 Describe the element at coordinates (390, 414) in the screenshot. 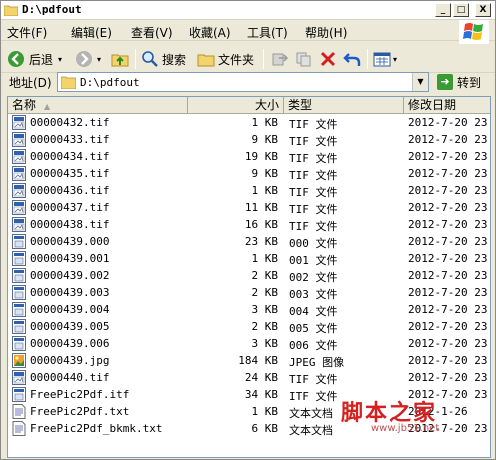

I see `watermark: 脚本之家 www.jb51.net` at that location.